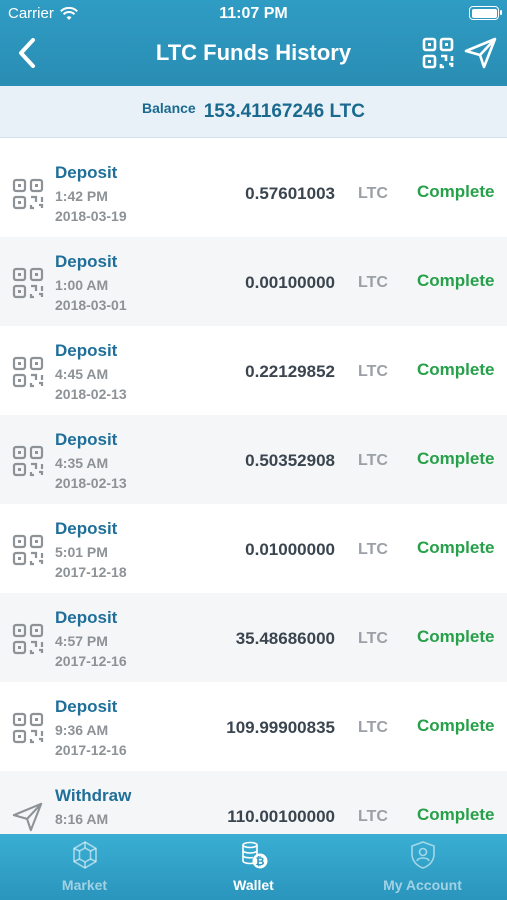 The image size is (507, 900). Describe the element at coordinates (285, 638) in the screenshot. I see `transaction-amount: 35.48686000` at that location.